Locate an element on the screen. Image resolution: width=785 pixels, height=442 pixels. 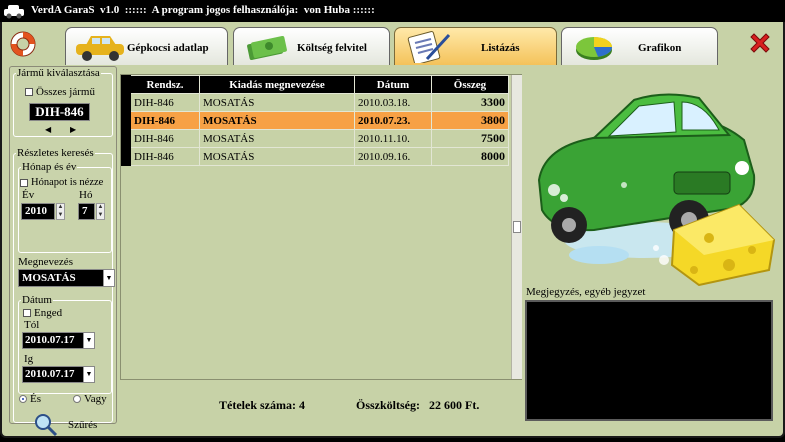
close-icon is located at coordinates (760, 43).